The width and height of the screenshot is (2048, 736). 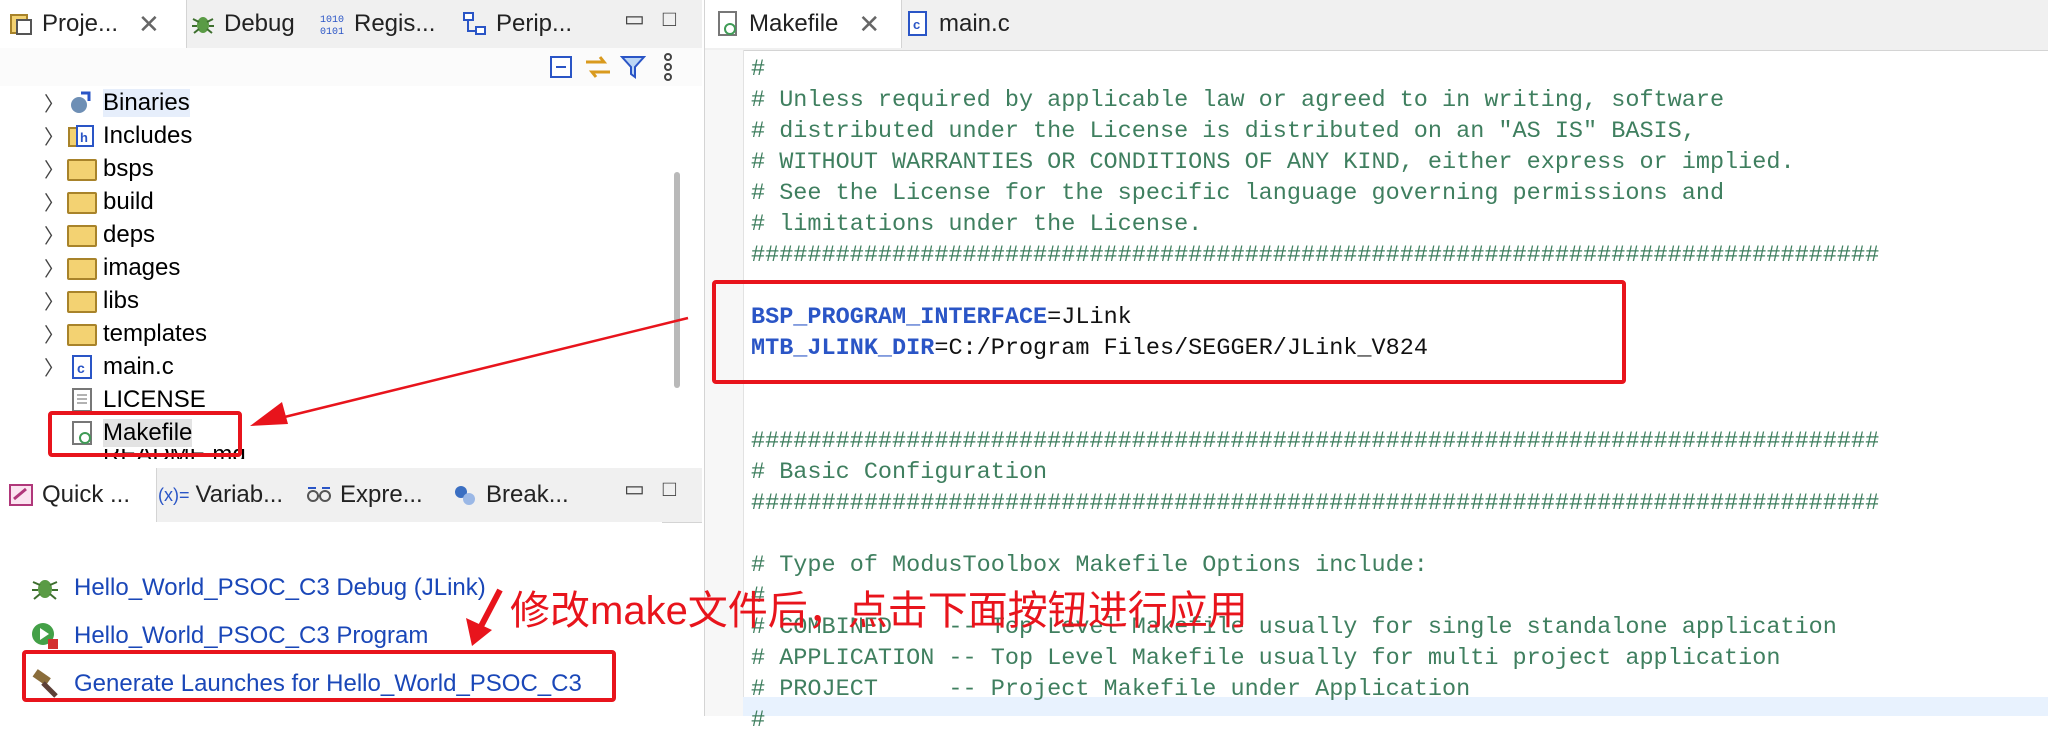 What do you see at coordinates (269, 414) in the screenshot?
I see `arrow-head-makefile` at bounding box center [269, 414].